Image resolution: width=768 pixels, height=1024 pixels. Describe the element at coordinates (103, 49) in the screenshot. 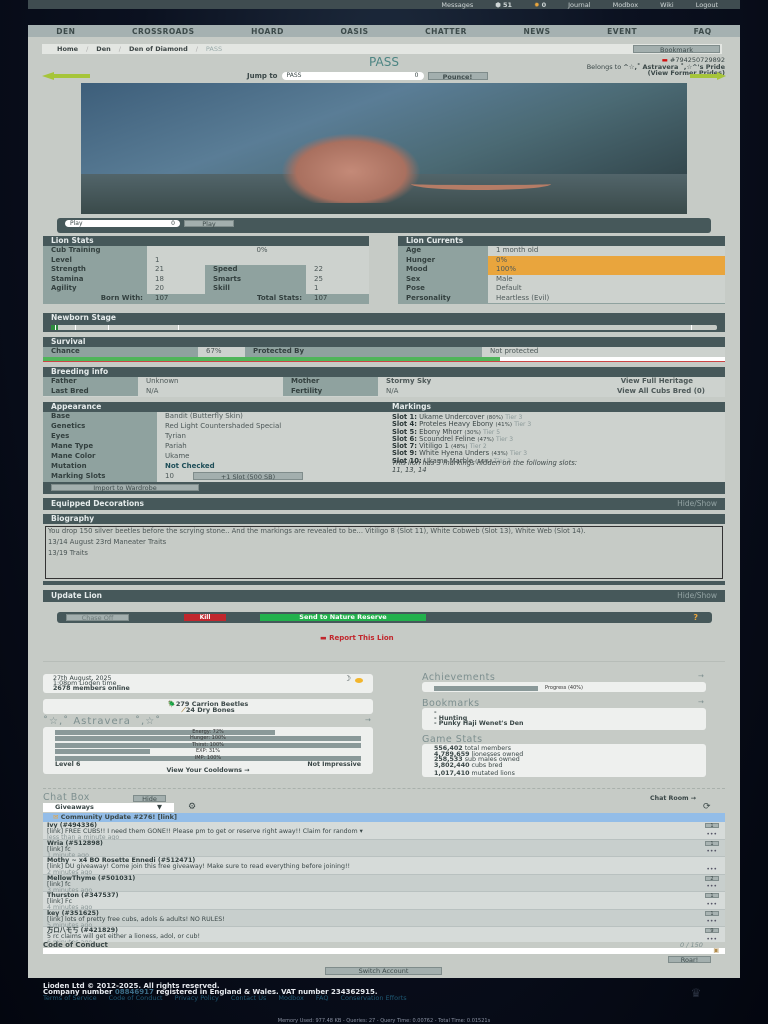

I see `breadcrumb-den: Den` at that location.